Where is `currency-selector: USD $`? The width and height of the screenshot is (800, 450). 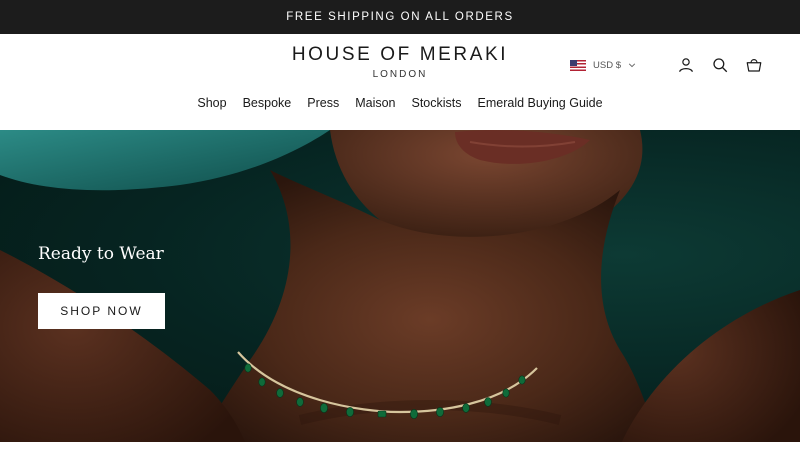 currency-selector: USD $ is located at coordinates (603, 65).